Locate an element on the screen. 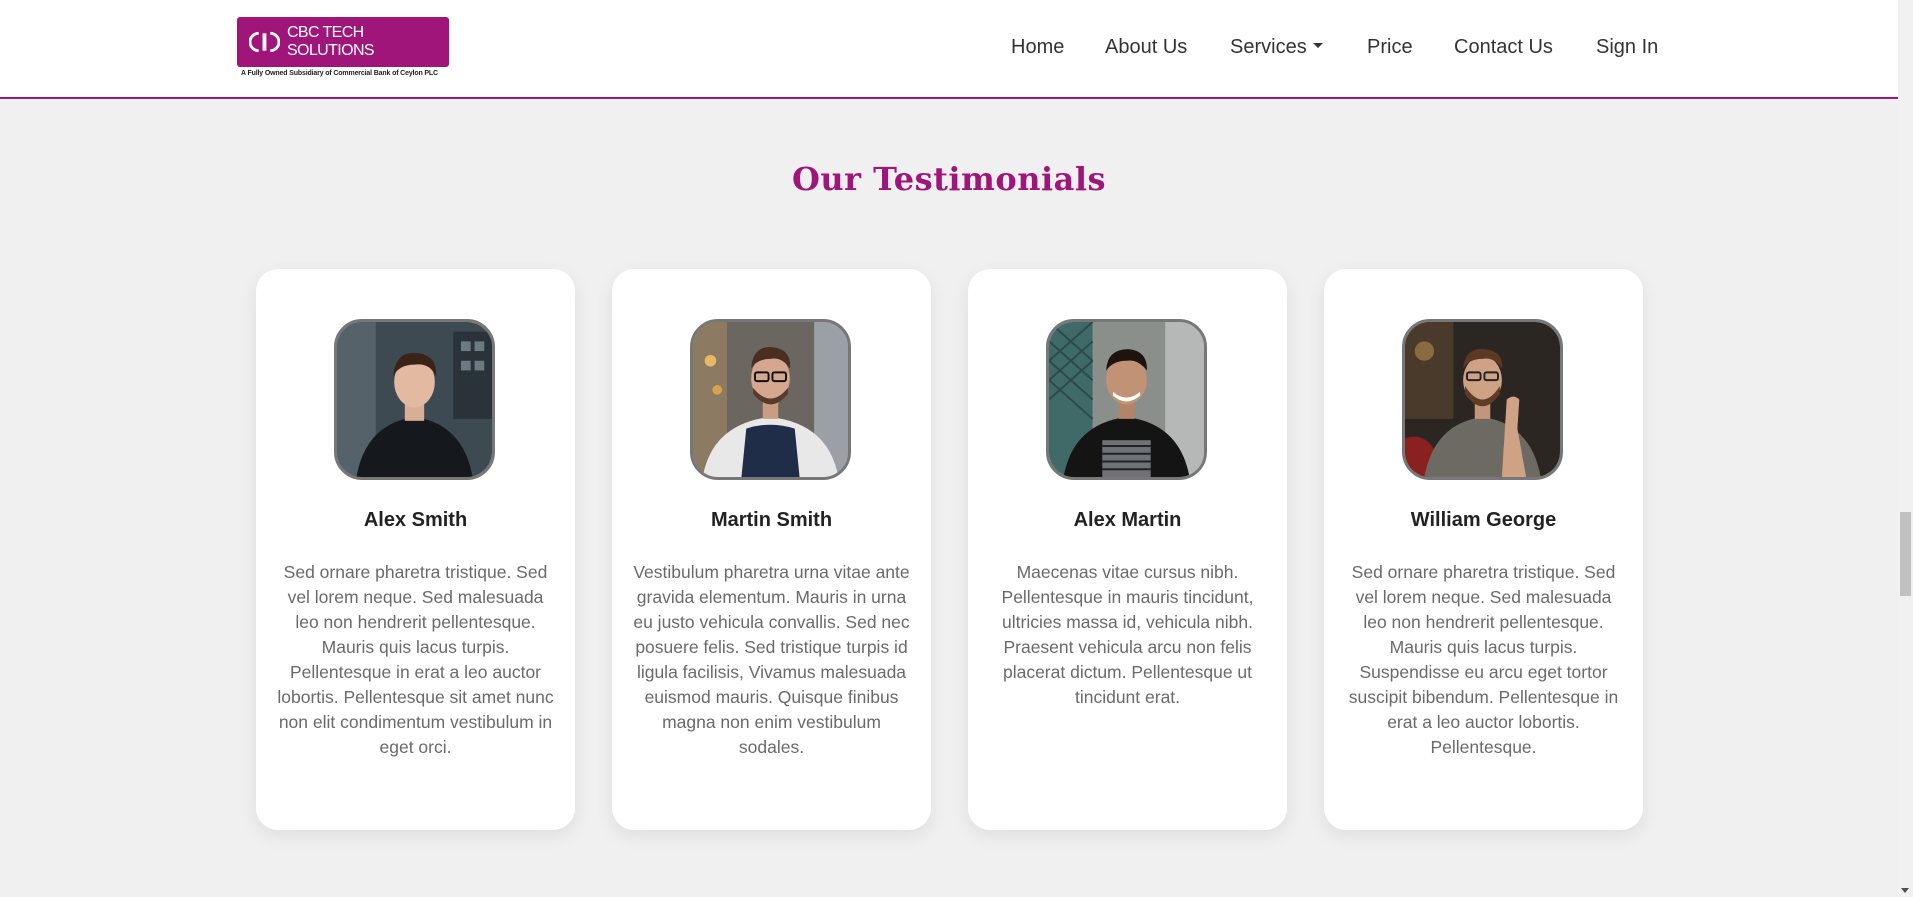  nav-price: Price is located at coordinates (1390, 47).